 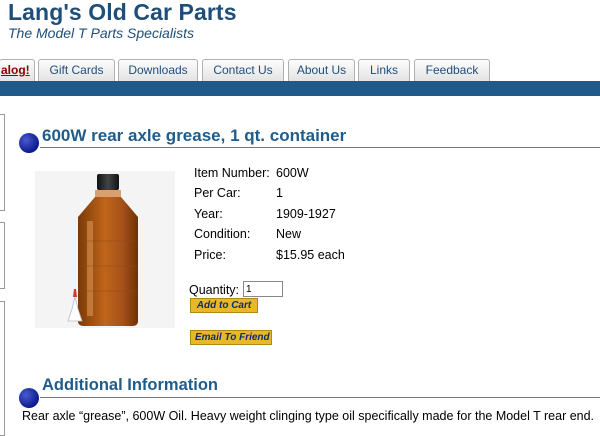 I want to click on product-title: 600W rear axle grease, 1 qt. container, so click(x=194, y=135).